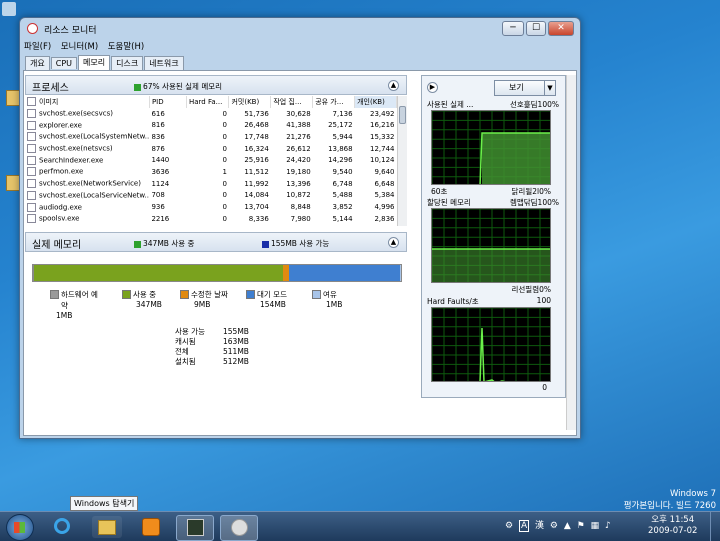  I want to click on select-all-checkbox, so click(31, 102).